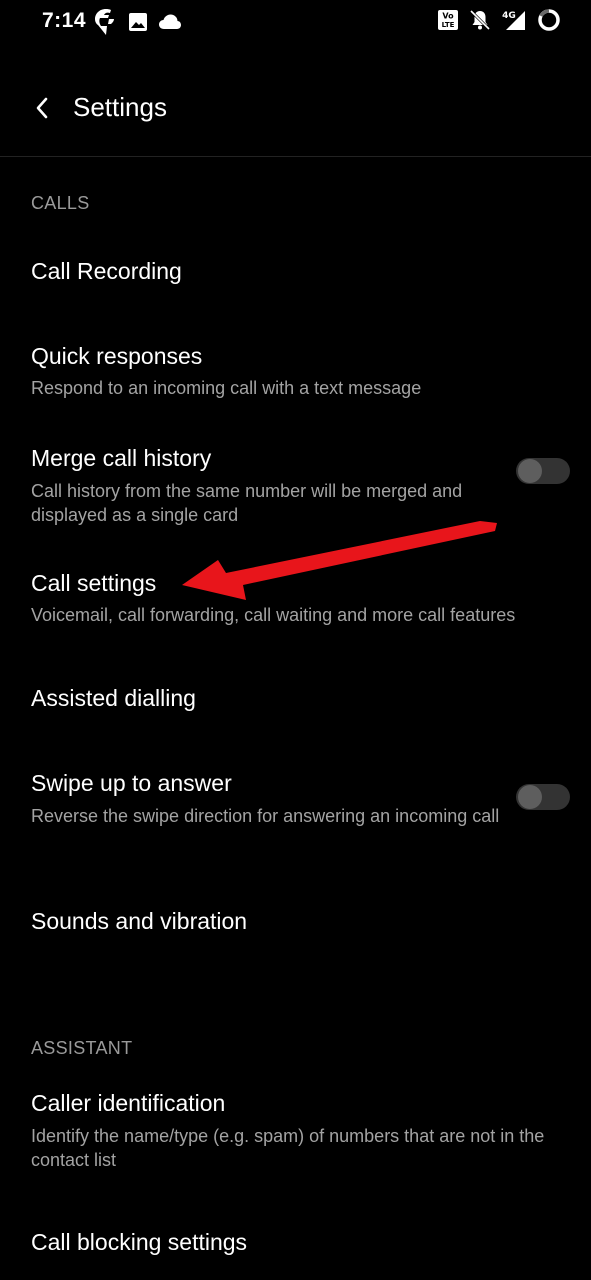 The width and height of the screenshot is (591, 1280). I want to click on annotation-arrow, so click(339, 560).